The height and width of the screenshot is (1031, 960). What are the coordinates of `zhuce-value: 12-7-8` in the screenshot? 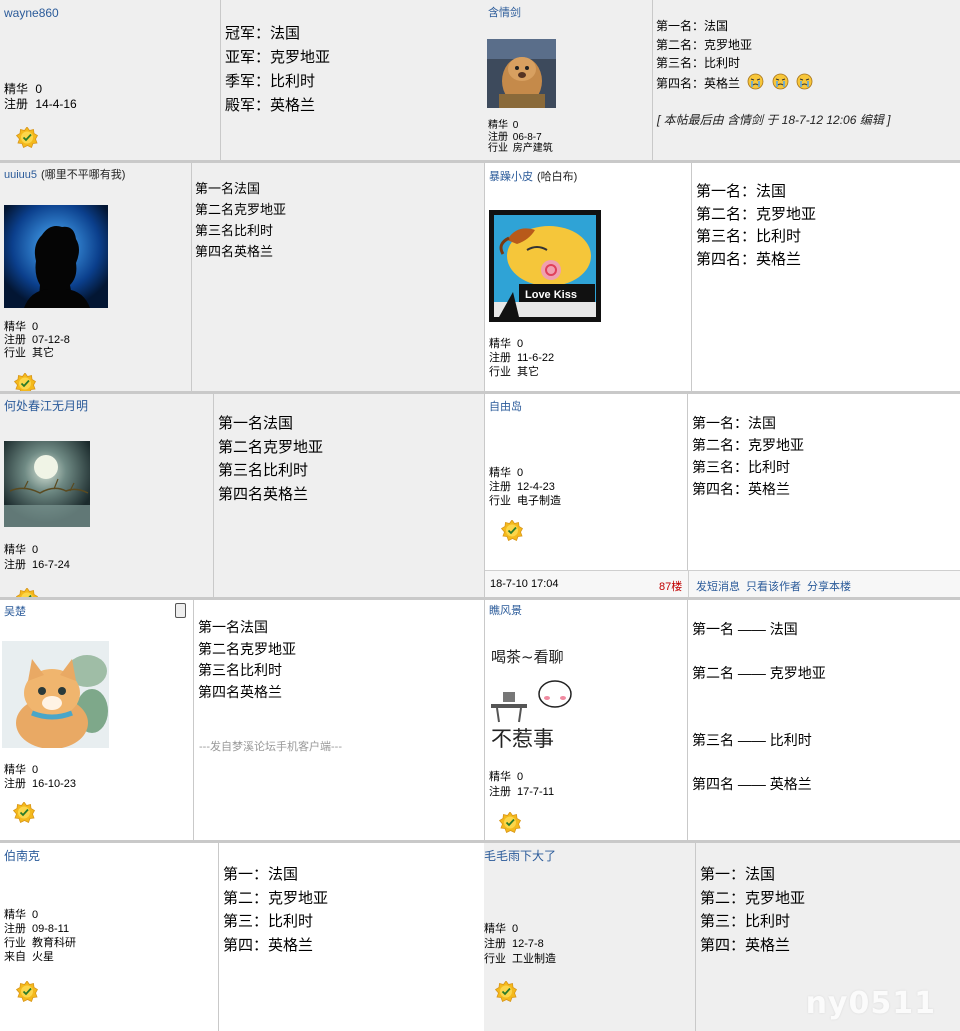 It's located at (528, 944).